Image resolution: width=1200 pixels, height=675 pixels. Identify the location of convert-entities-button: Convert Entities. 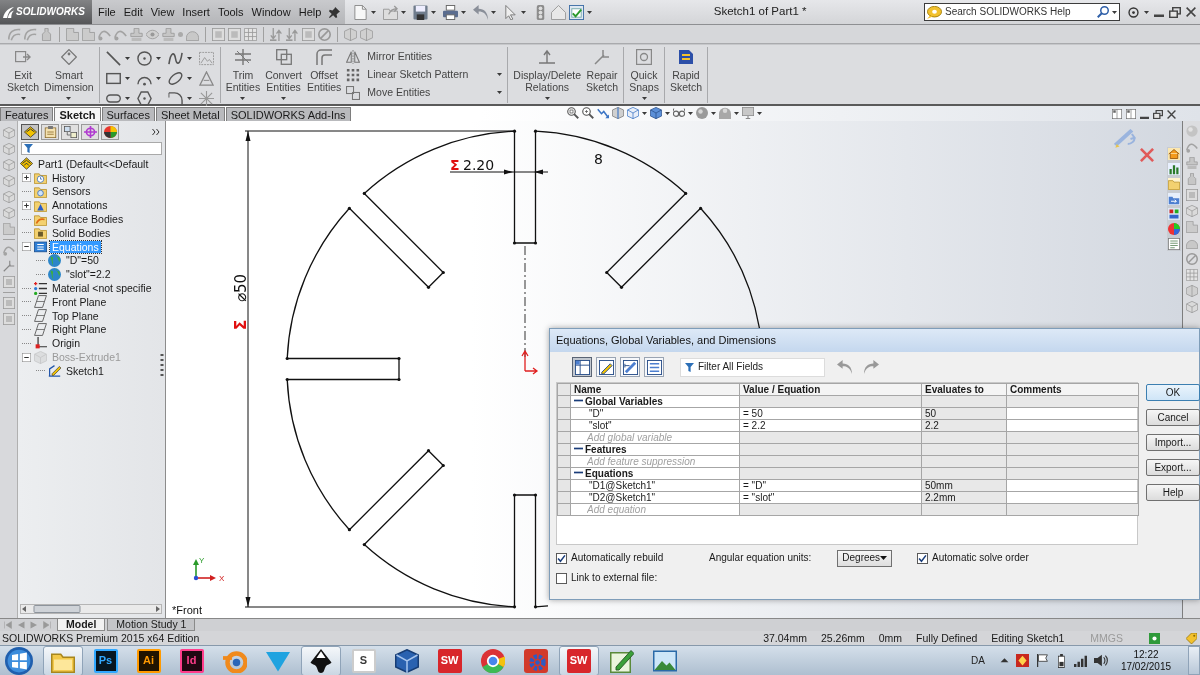
(283, 74).